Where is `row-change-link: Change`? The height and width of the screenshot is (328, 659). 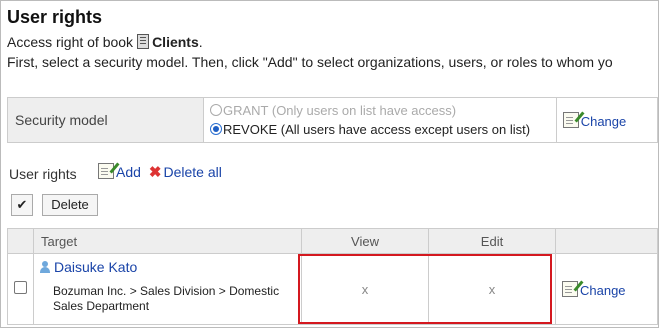 row-change-link: Change is located at coordinates (594, 289).